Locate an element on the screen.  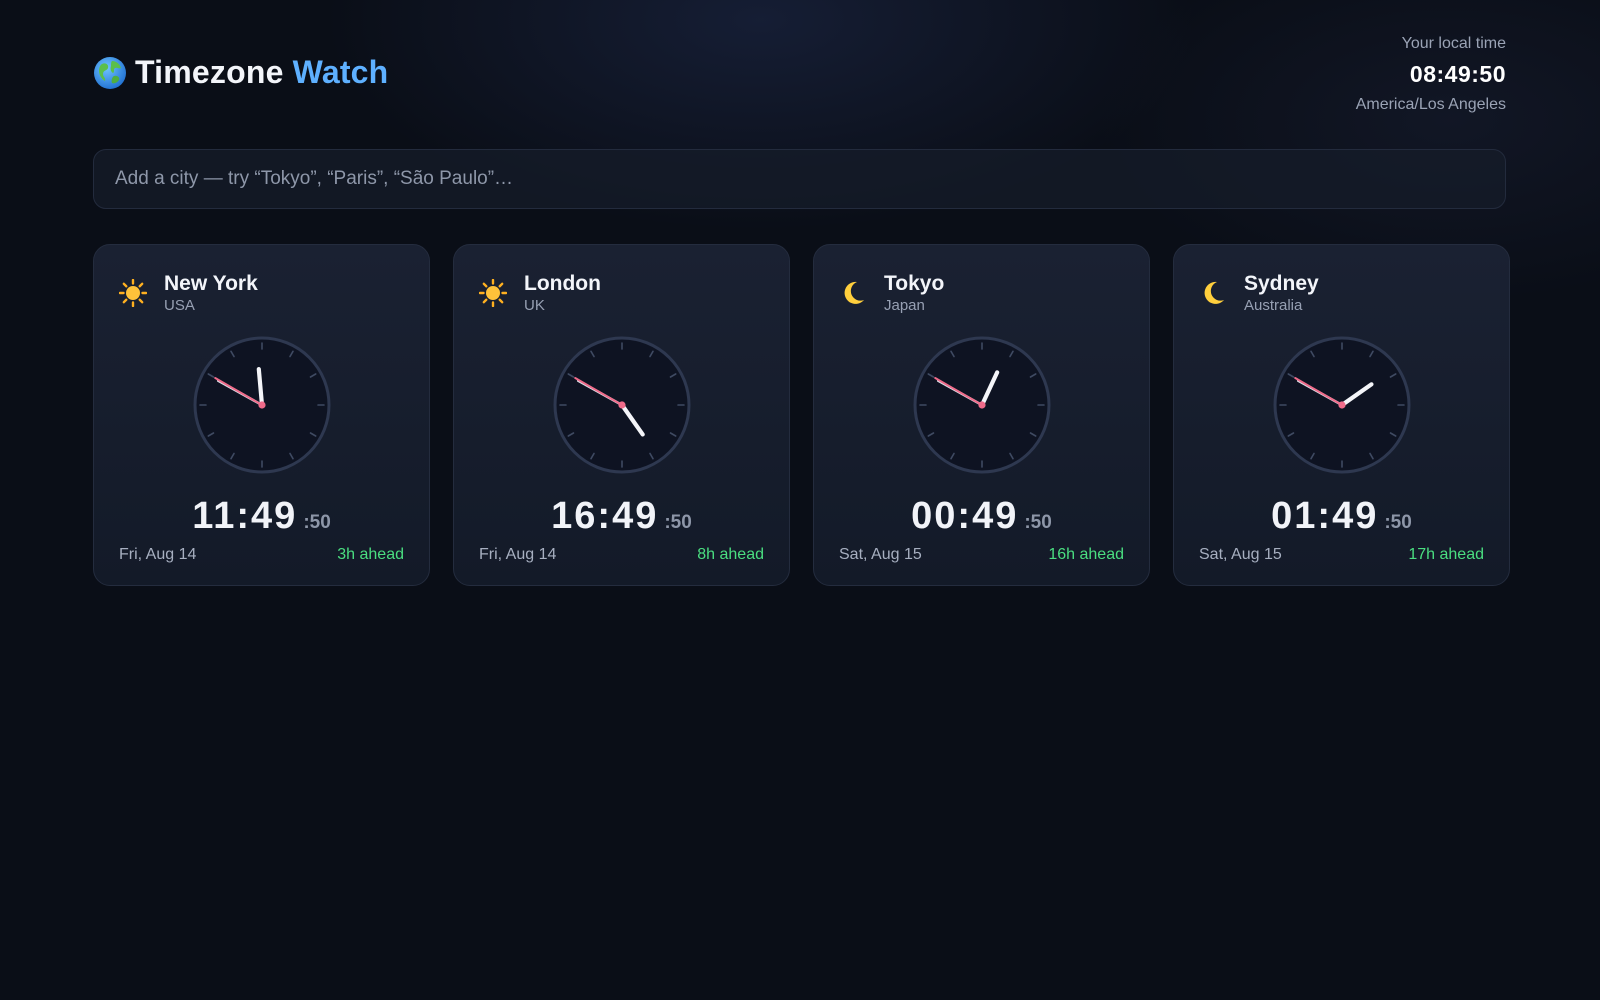
time-offset: 17h ahead is located at coordinates (1446, 554).